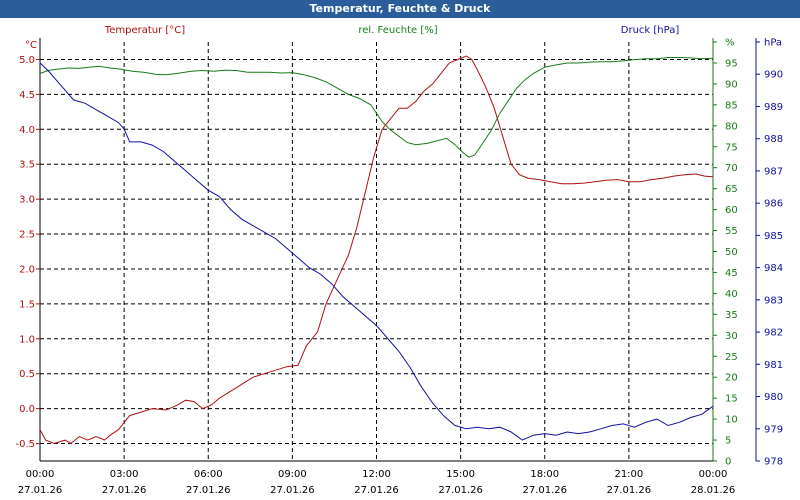 The image size is (800, 500). I want to click on temperature-tick-label: 5.0, so click(27, 60).